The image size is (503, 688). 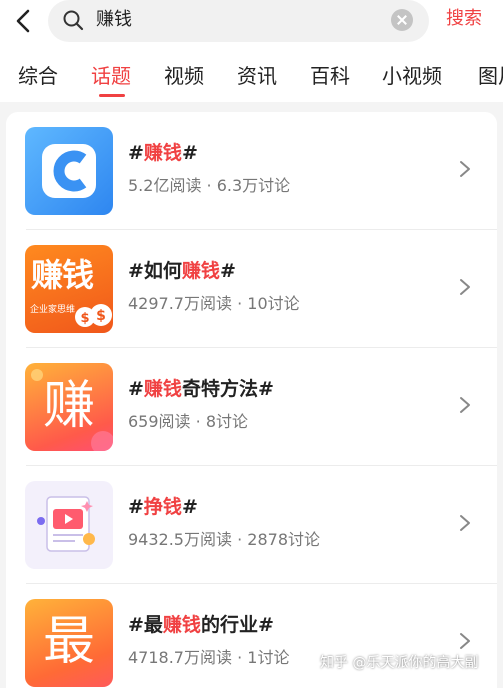 I want to click on search-header: 赚钱 搜索, so click(x=251, y=25).